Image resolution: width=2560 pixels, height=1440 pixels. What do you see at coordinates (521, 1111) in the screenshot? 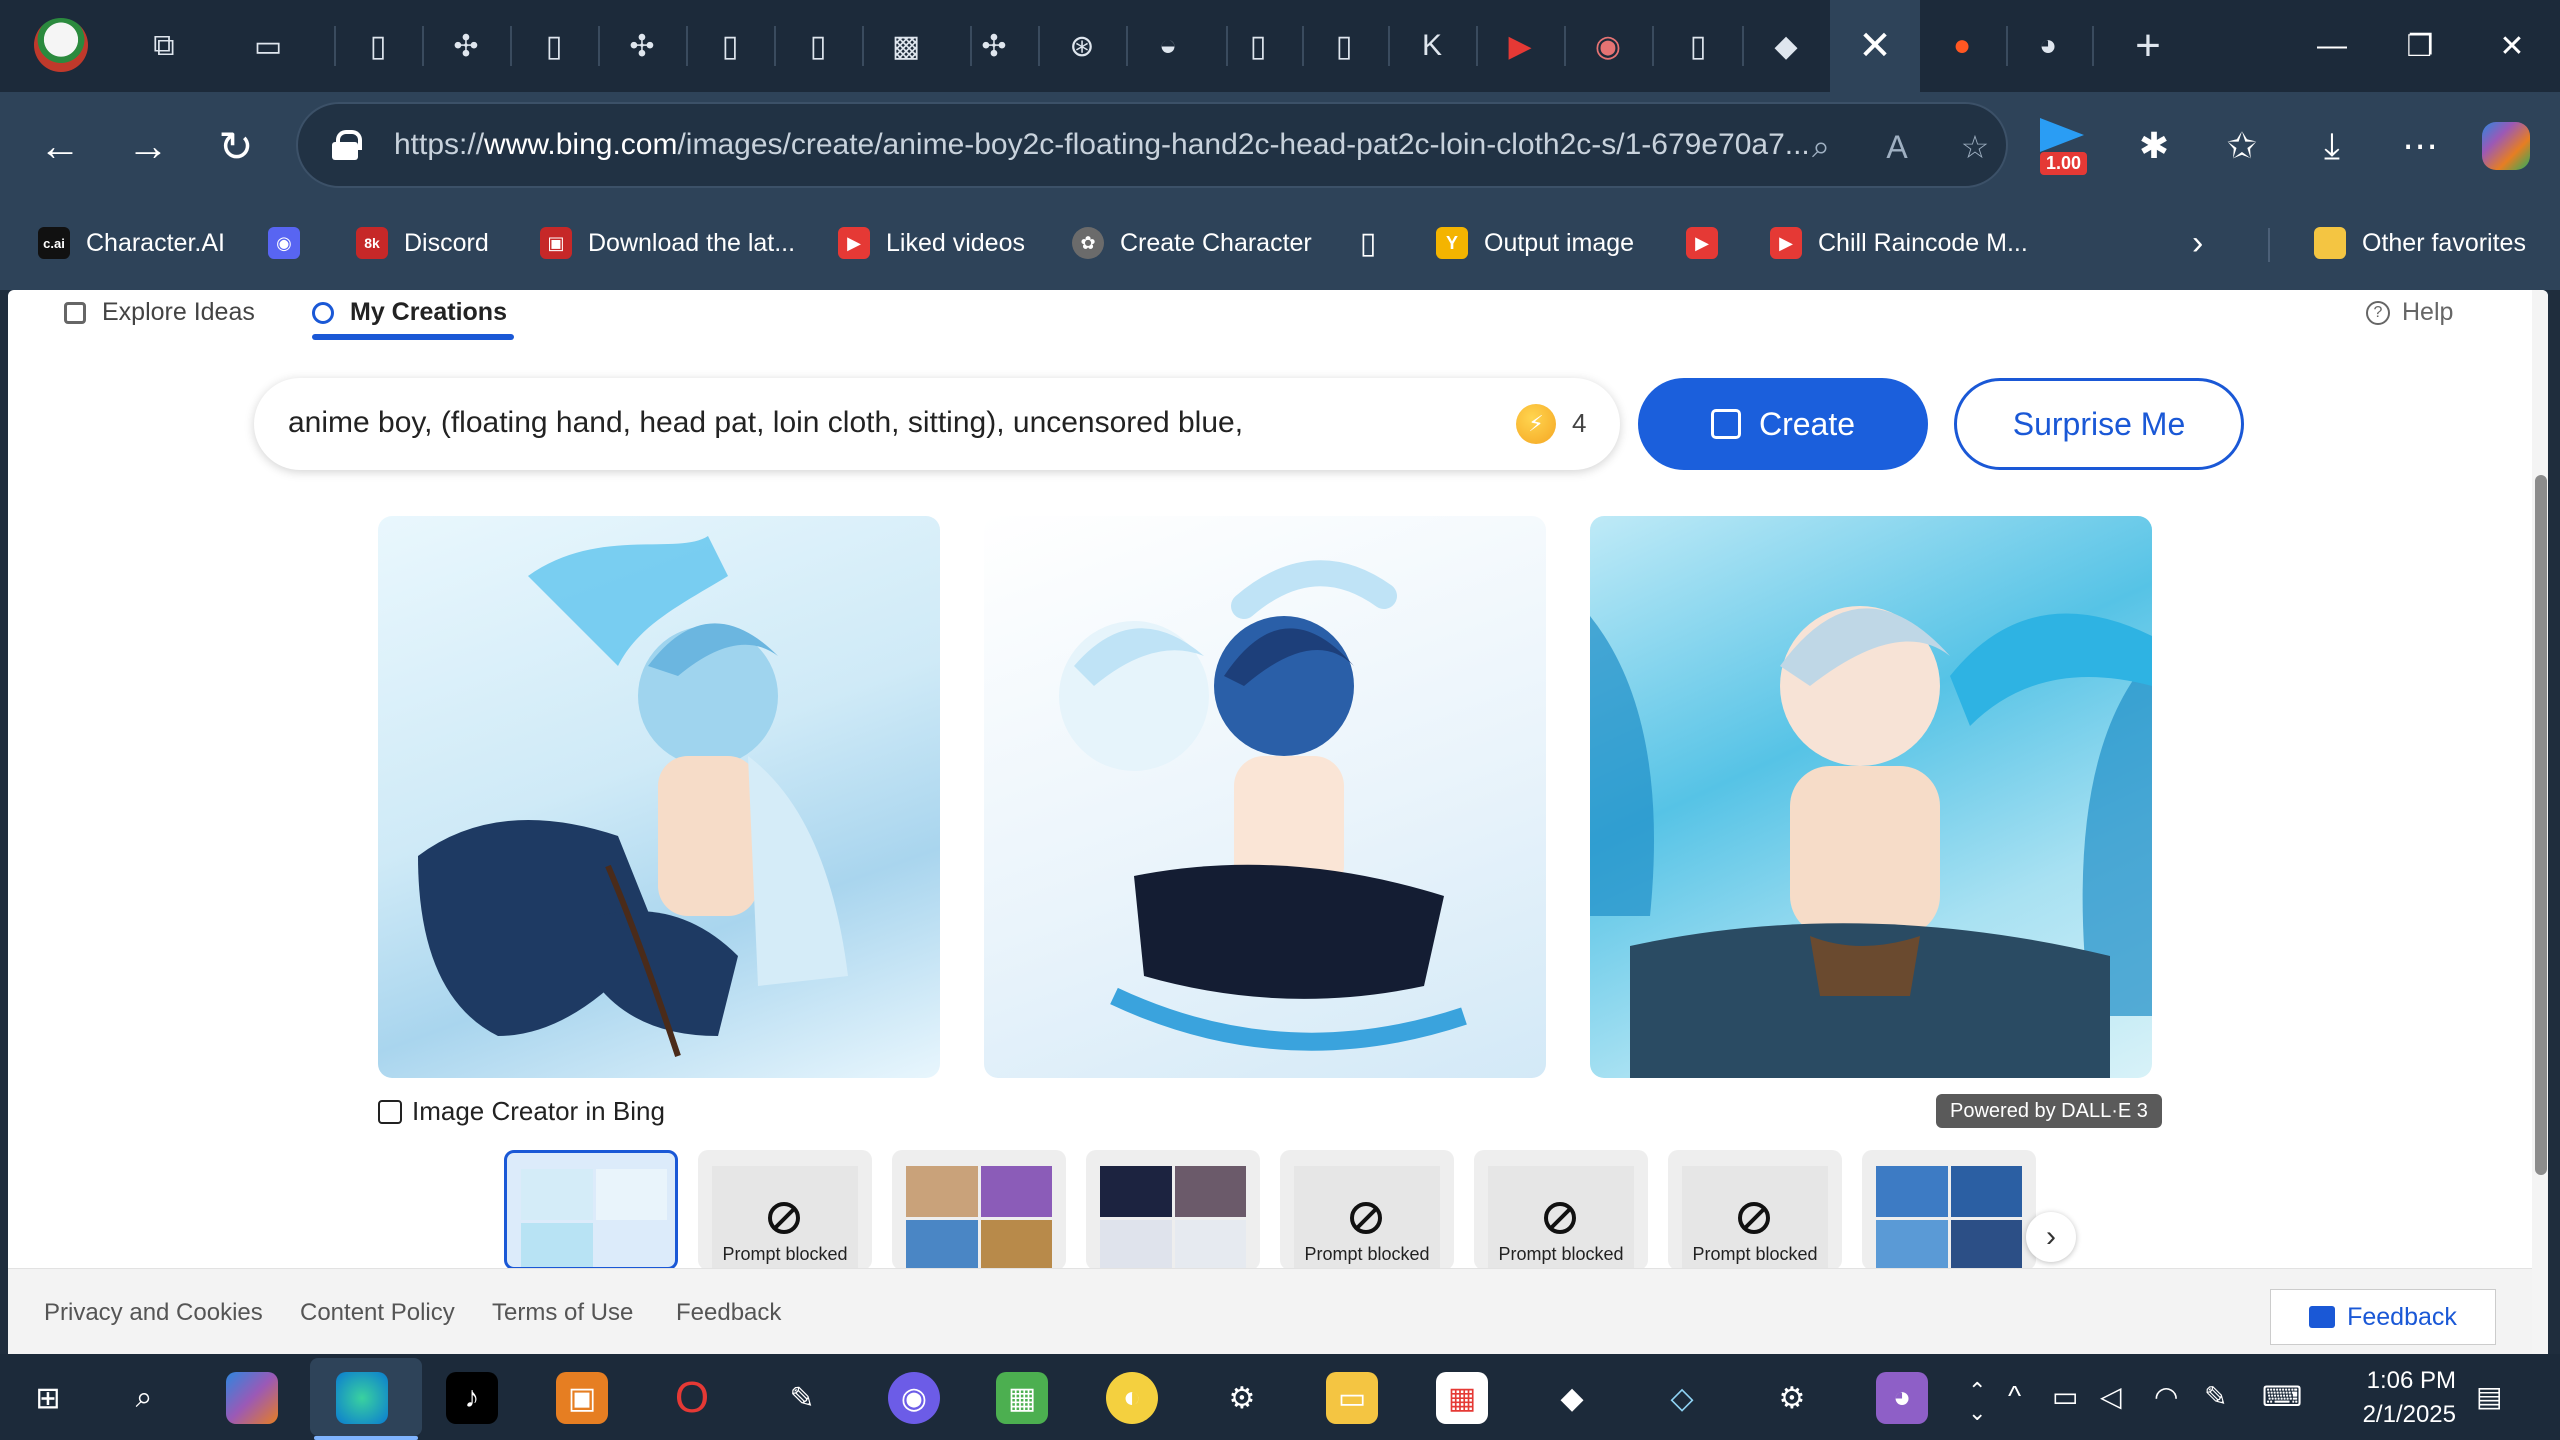
I see `image-creator-caption: Image Creator in Bing` at bounding box center [521, 1111].